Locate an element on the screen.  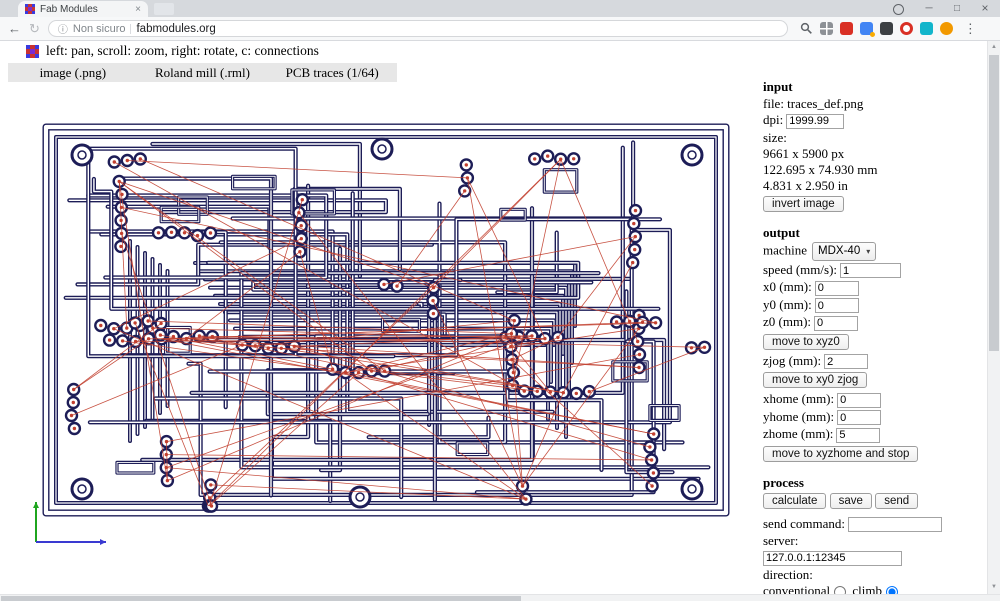
tab-close-icon: × is located at coordinates (138, 9).